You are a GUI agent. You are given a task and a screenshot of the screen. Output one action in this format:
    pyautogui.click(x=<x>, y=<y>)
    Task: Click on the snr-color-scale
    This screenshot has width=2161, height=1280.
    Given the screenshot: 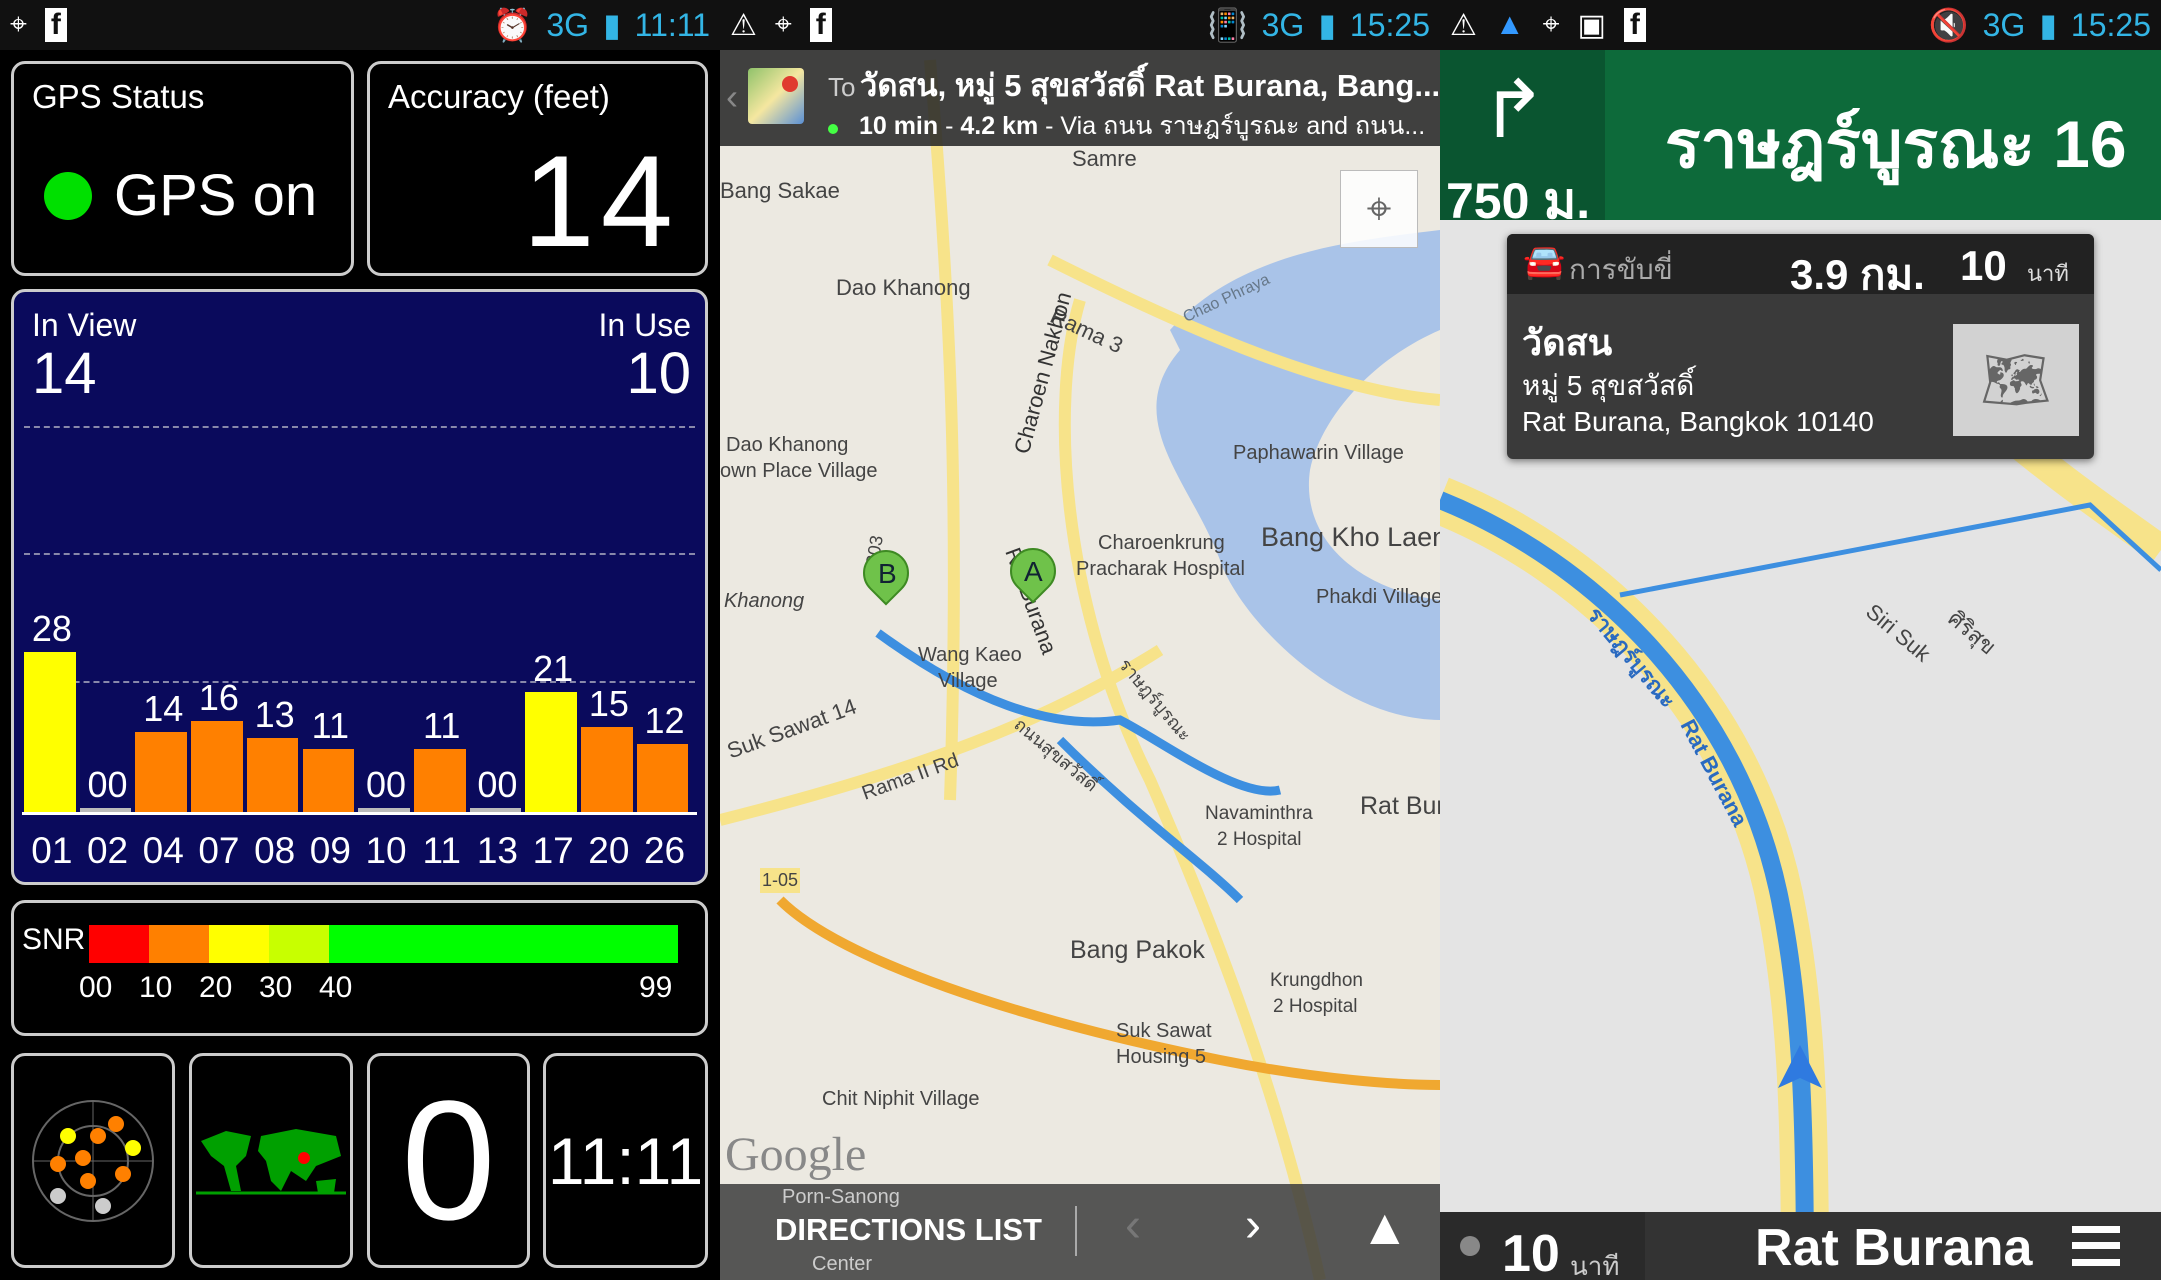 What is the action you would take?
    pyautogui.click(x=383, y=944)
    